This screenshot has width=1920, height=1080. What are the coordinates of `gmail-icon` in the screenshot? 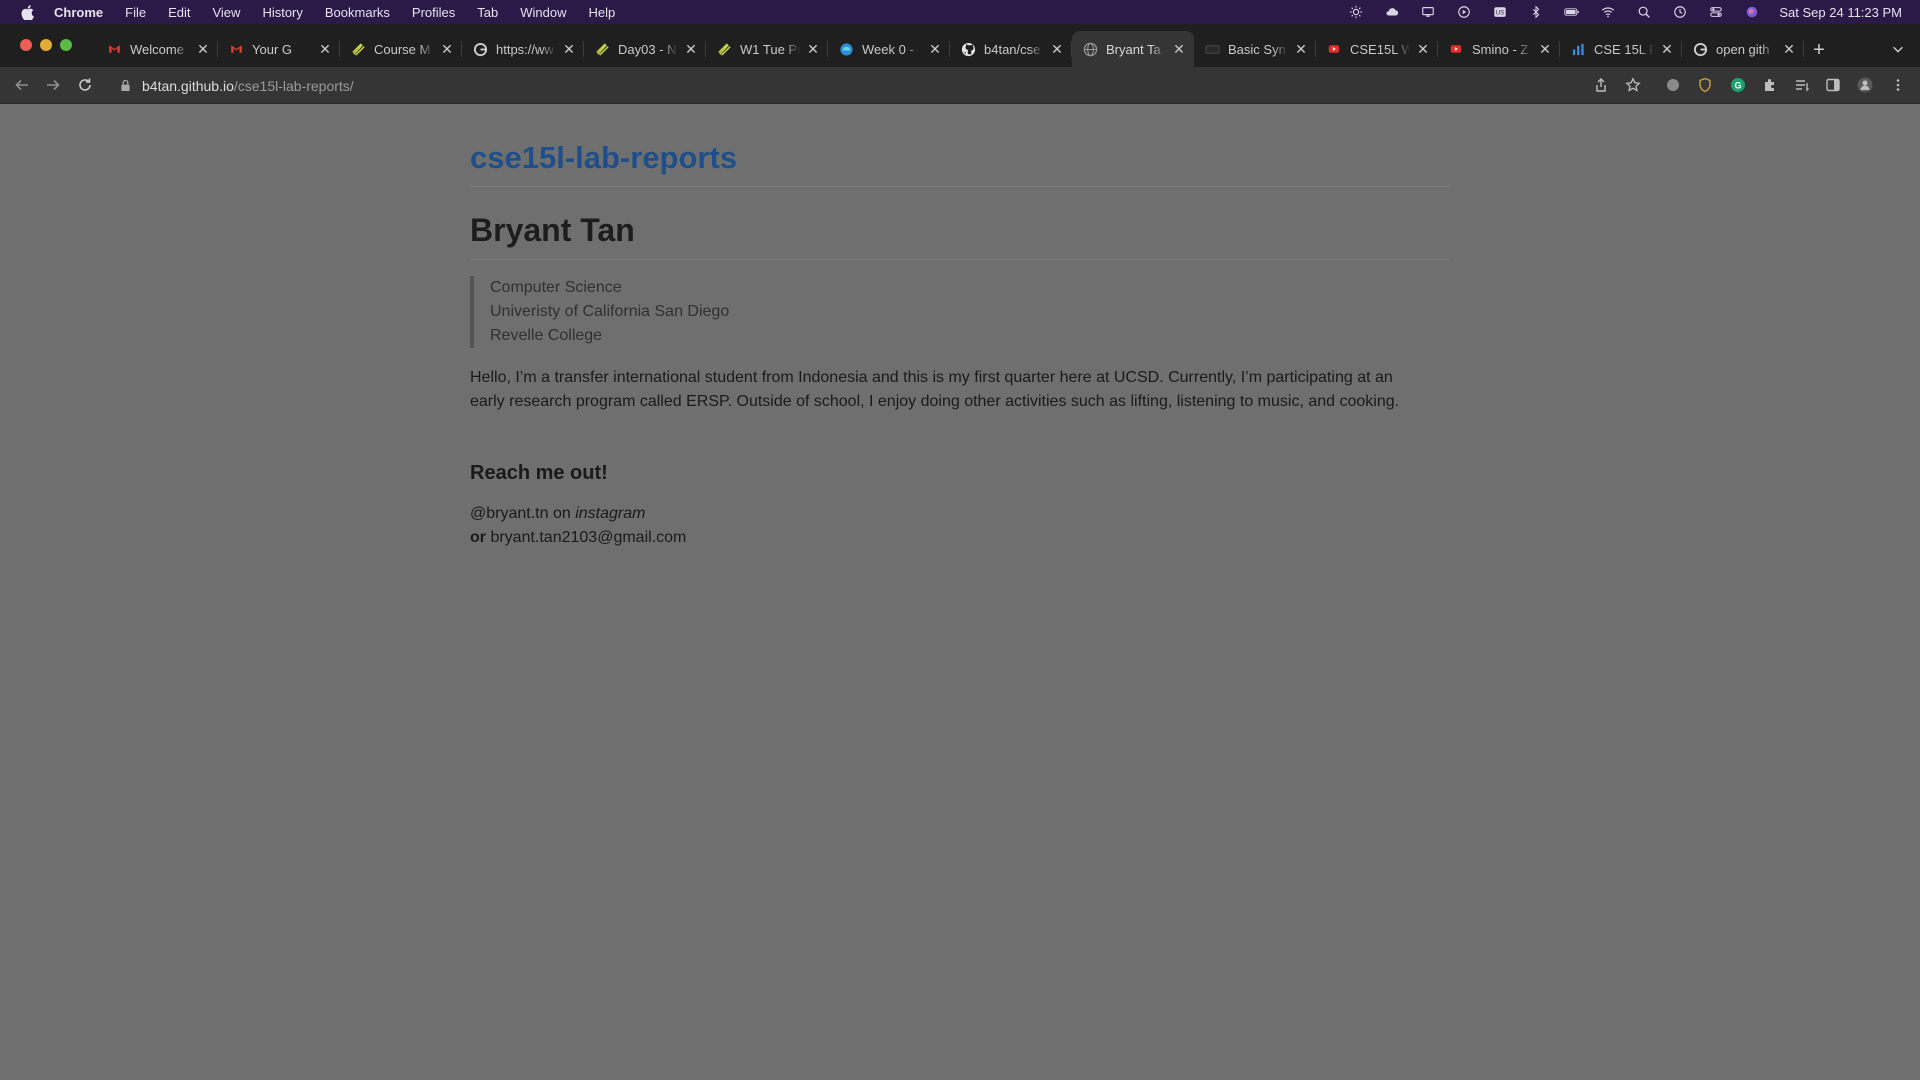 It's located at (114, 49).